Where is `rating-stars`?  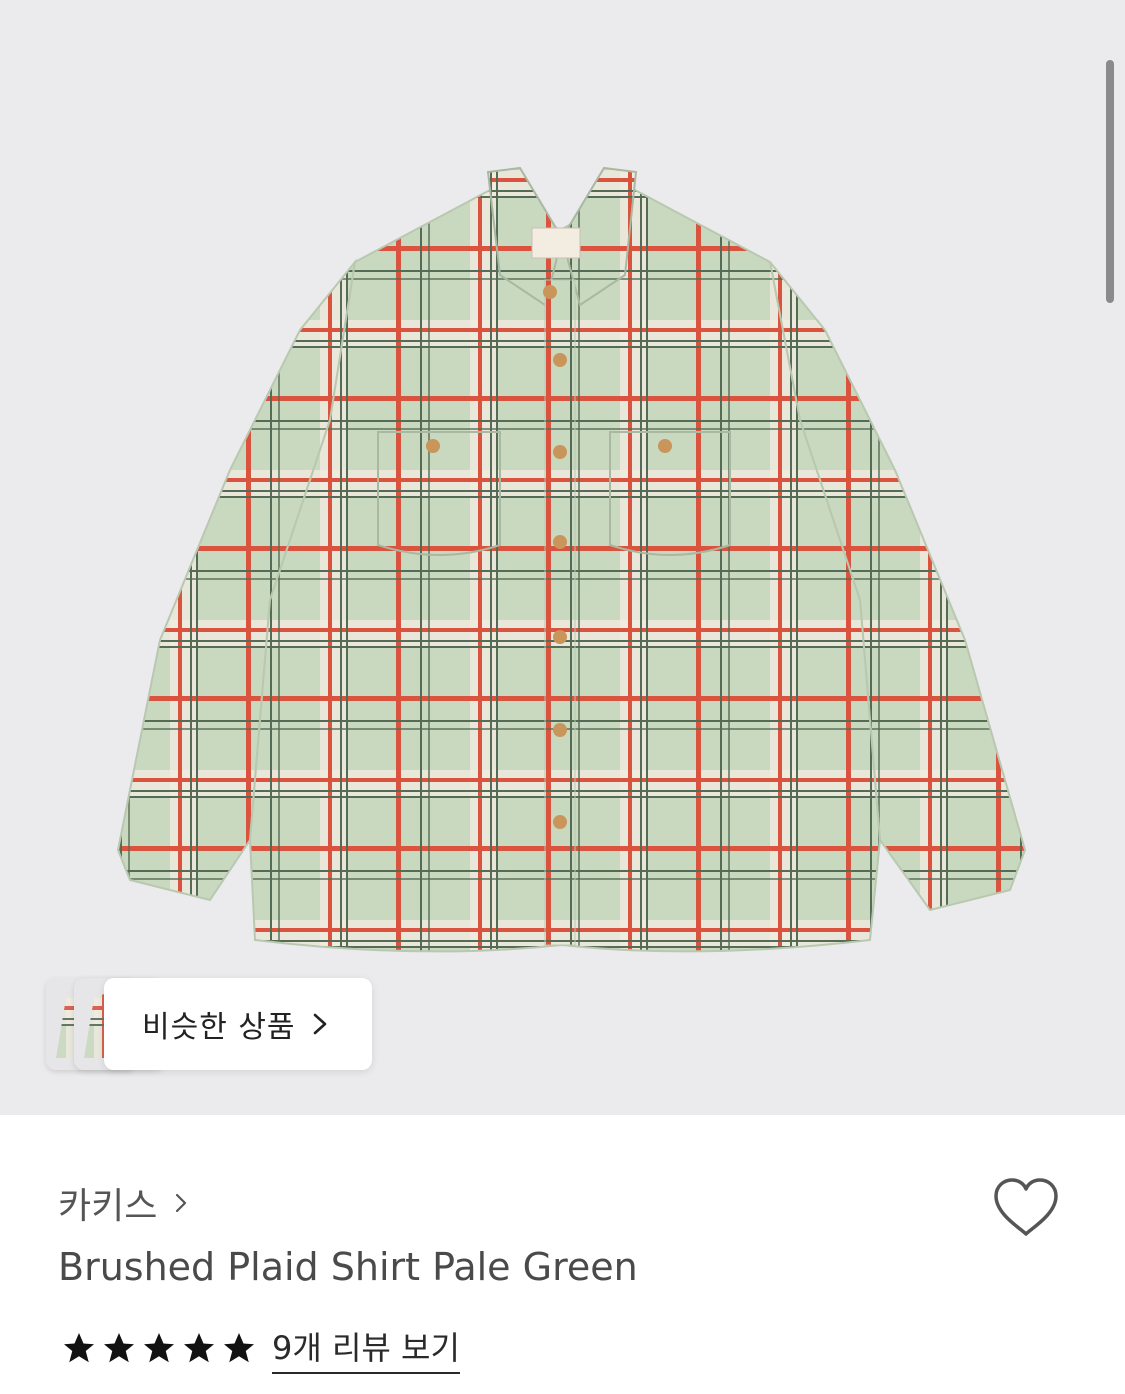
rating-stars is located at coordinates (159, 1348).